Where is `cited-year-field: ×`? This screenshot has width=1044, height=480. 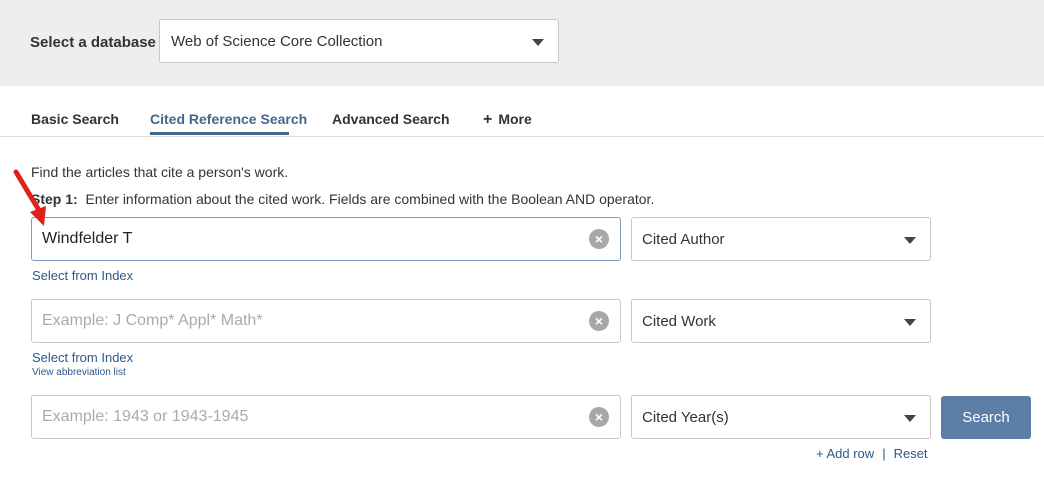
cited-year-field: × is located at coordinates (326, 417).